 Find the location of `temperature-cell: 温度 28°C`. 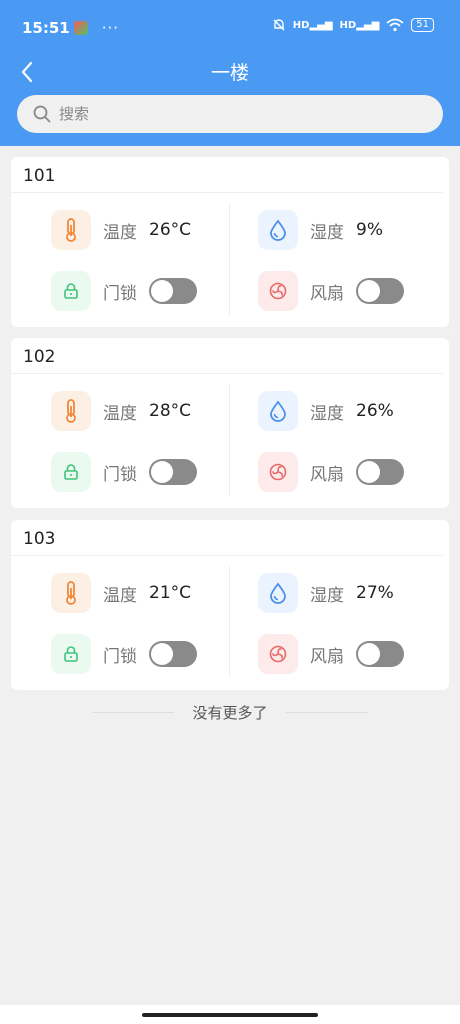

temperature-cell: 温度 28°C is located at coordinates (121, 411).